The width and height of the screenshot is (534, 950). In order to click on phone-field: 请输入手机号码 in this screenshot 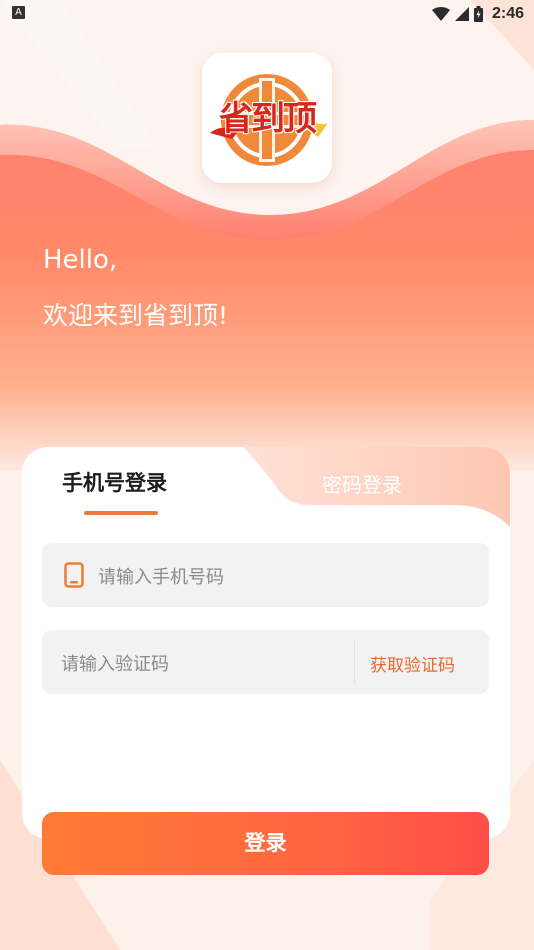, I will do `click(265, 575)`.